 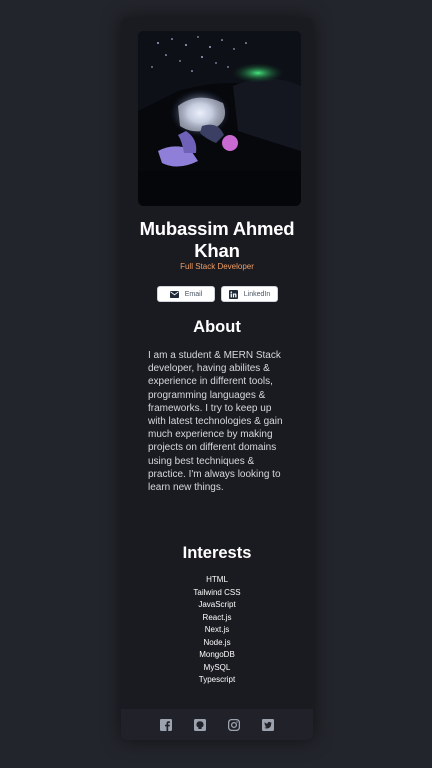 What do you see at coordinates (193, 294) in the screenshot?
I see `email-button-label: Email` at bounding box center [193, 294].